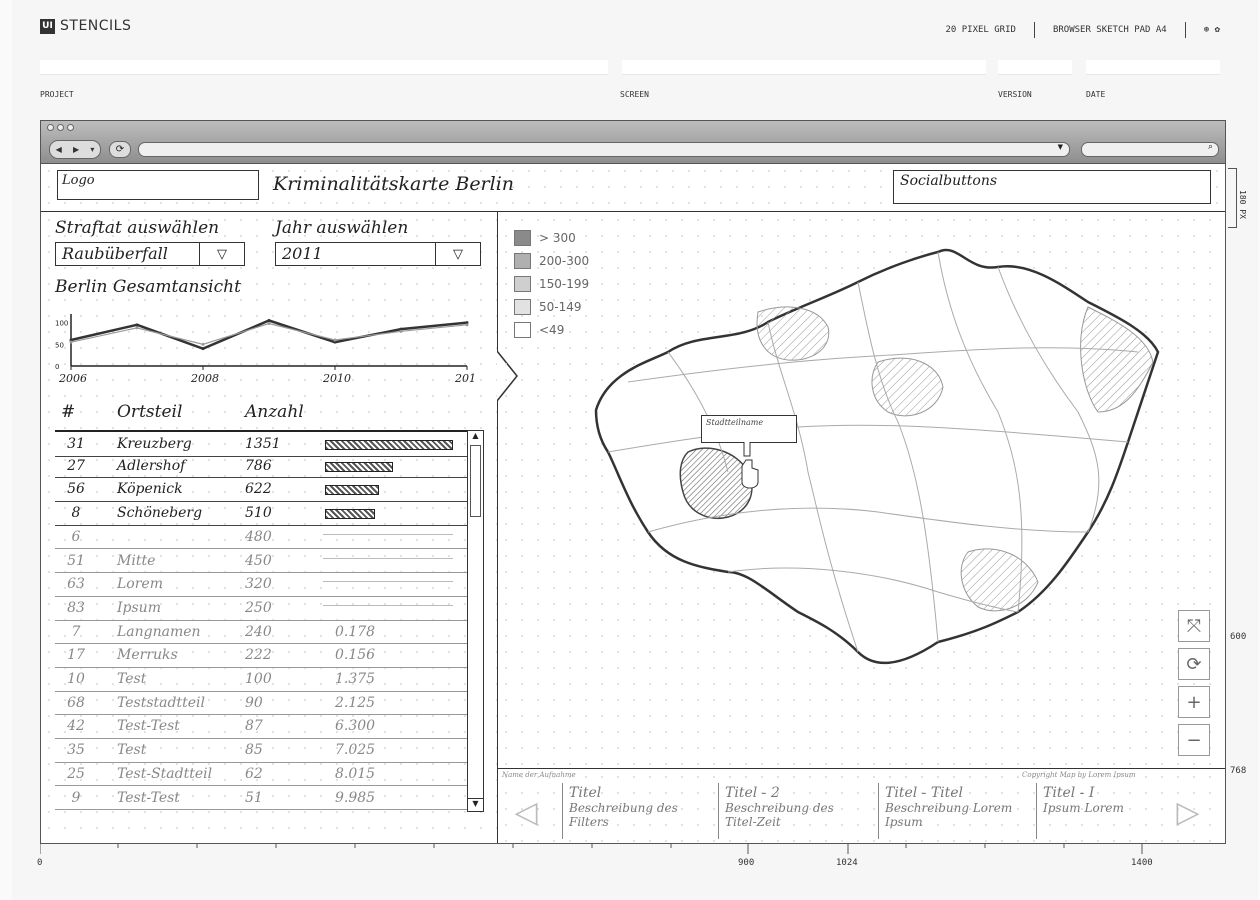 This screenshot has height=900, width=1260. Describe the element at coordinates (1083, 808) in the screenshot. I see `card-description: Ipsum Lorem` at that location.